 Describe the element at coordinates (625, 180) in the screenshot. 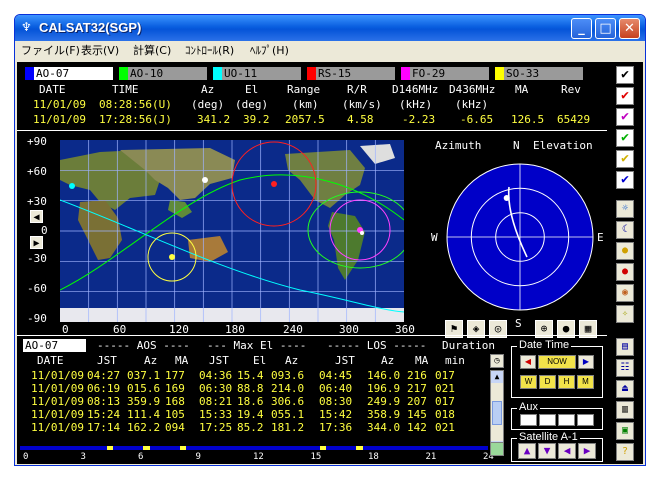

I see `show-uo11-check-icon: ✔` at that location.